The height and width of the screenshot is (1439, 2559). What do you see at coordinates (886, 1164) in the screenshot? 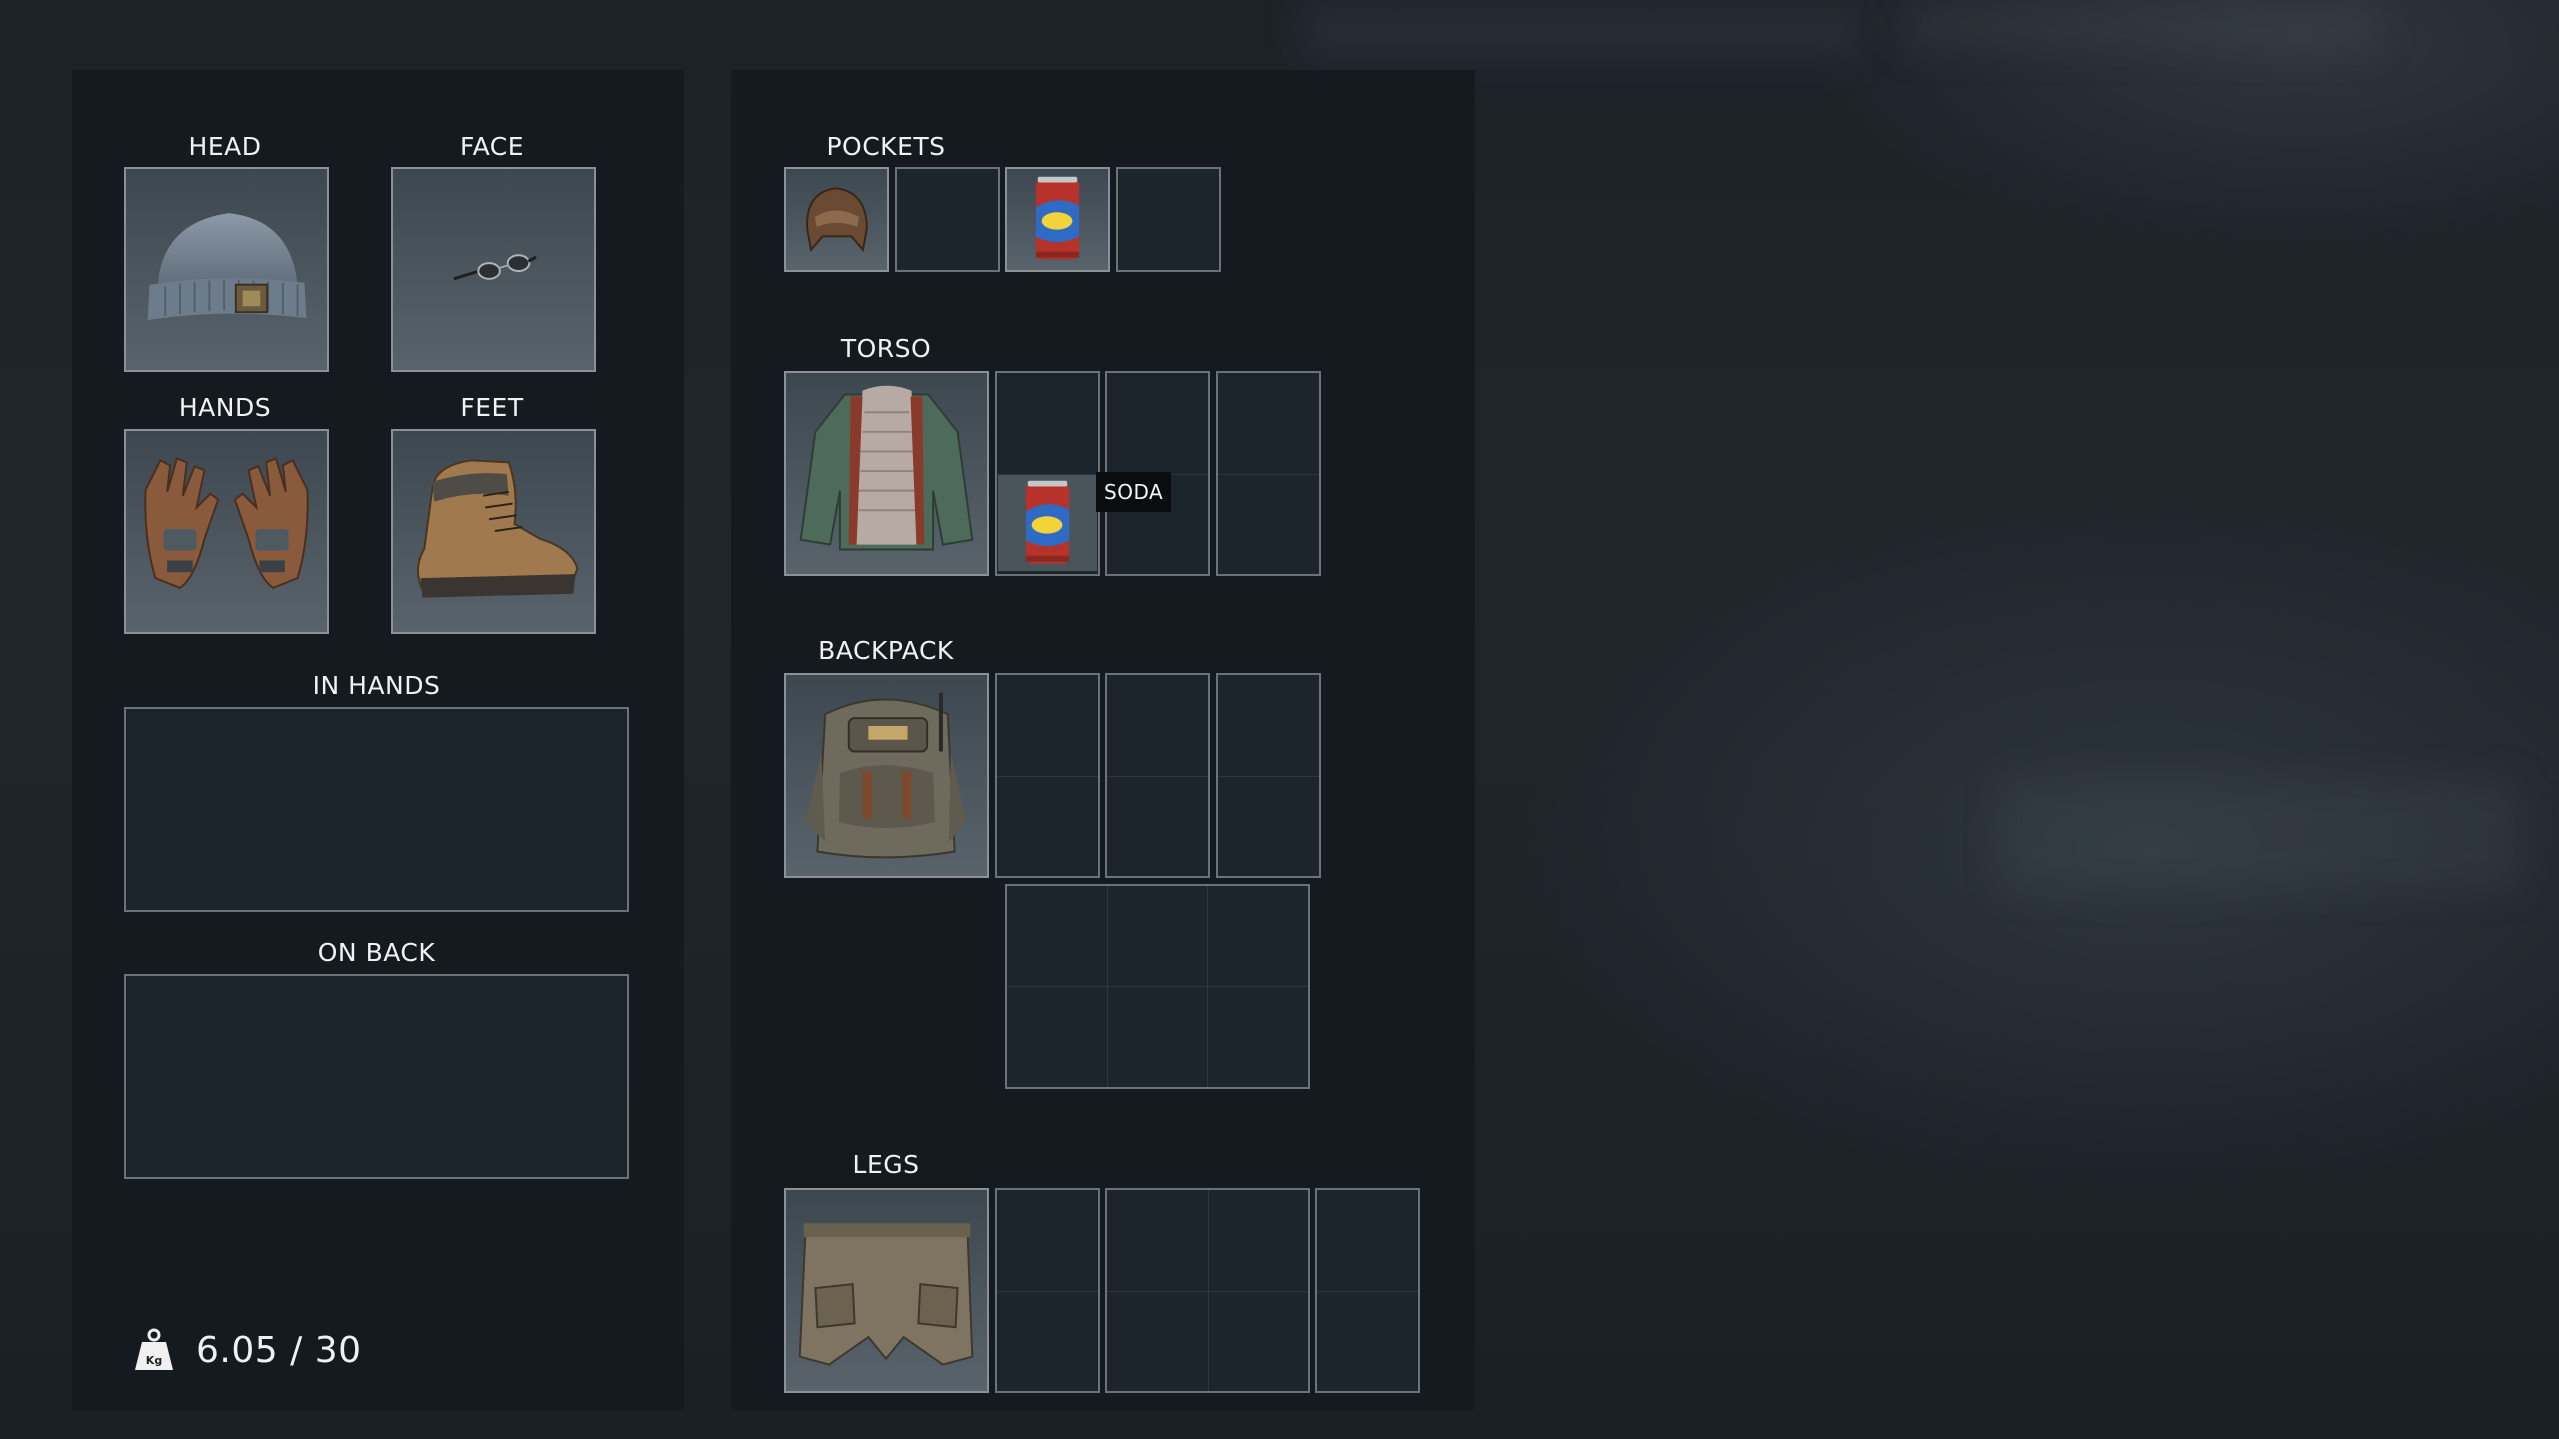
I see `legs-label: LEGS` at bounding box center [886, 1164].